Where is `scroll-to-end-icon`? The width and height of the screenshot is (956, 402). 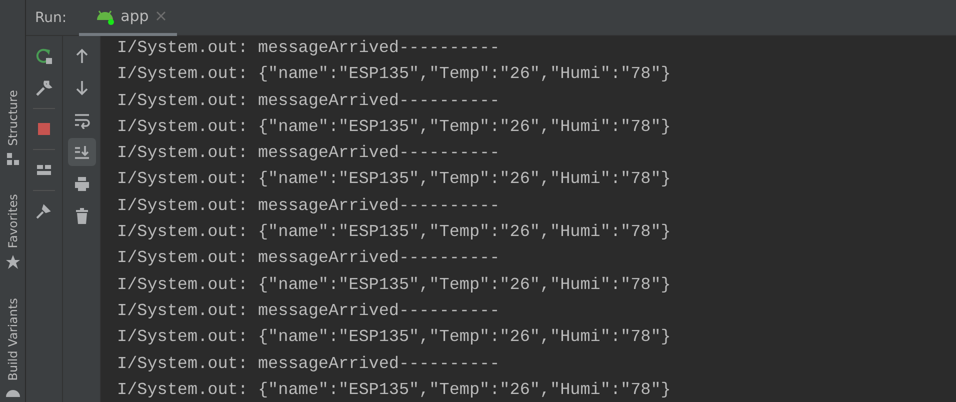 scroll-to-end-icon is located at coordinates (81, 152).